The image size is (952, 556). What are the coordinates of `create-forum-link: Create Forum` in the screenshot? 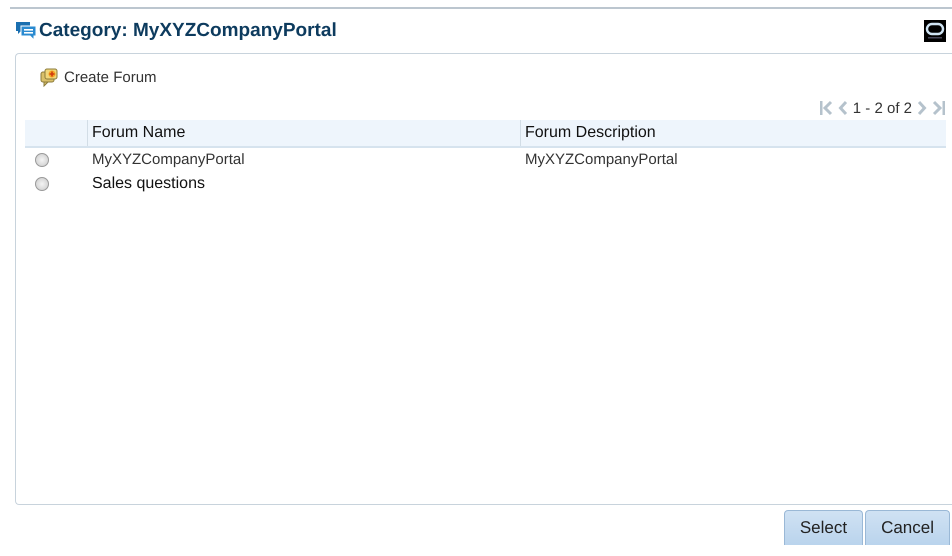 It's located at (98, 77).